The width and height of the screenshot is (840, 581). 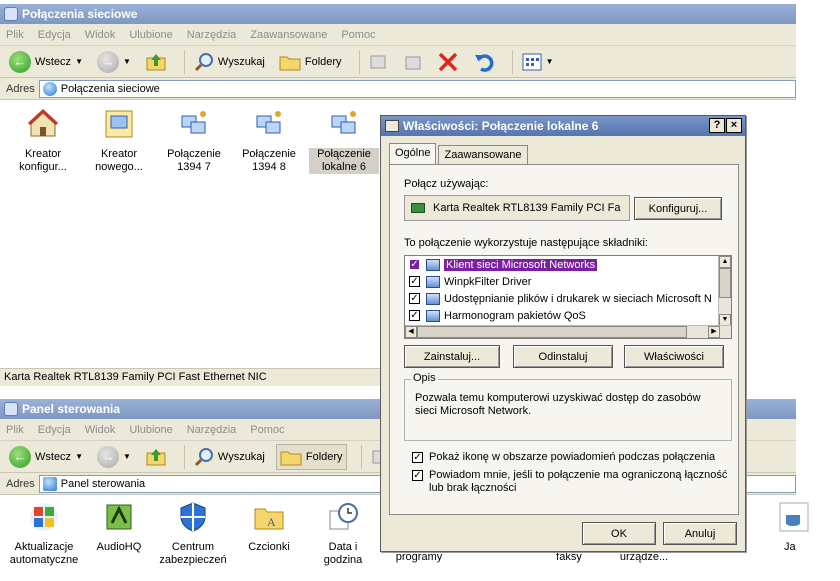 I want to click on vertical-scrollbar: ▲ ▼, so click(x=724, y=291).